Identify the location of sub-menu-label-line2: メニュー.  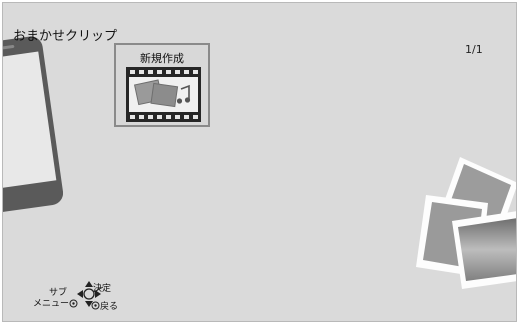
(51, 304).